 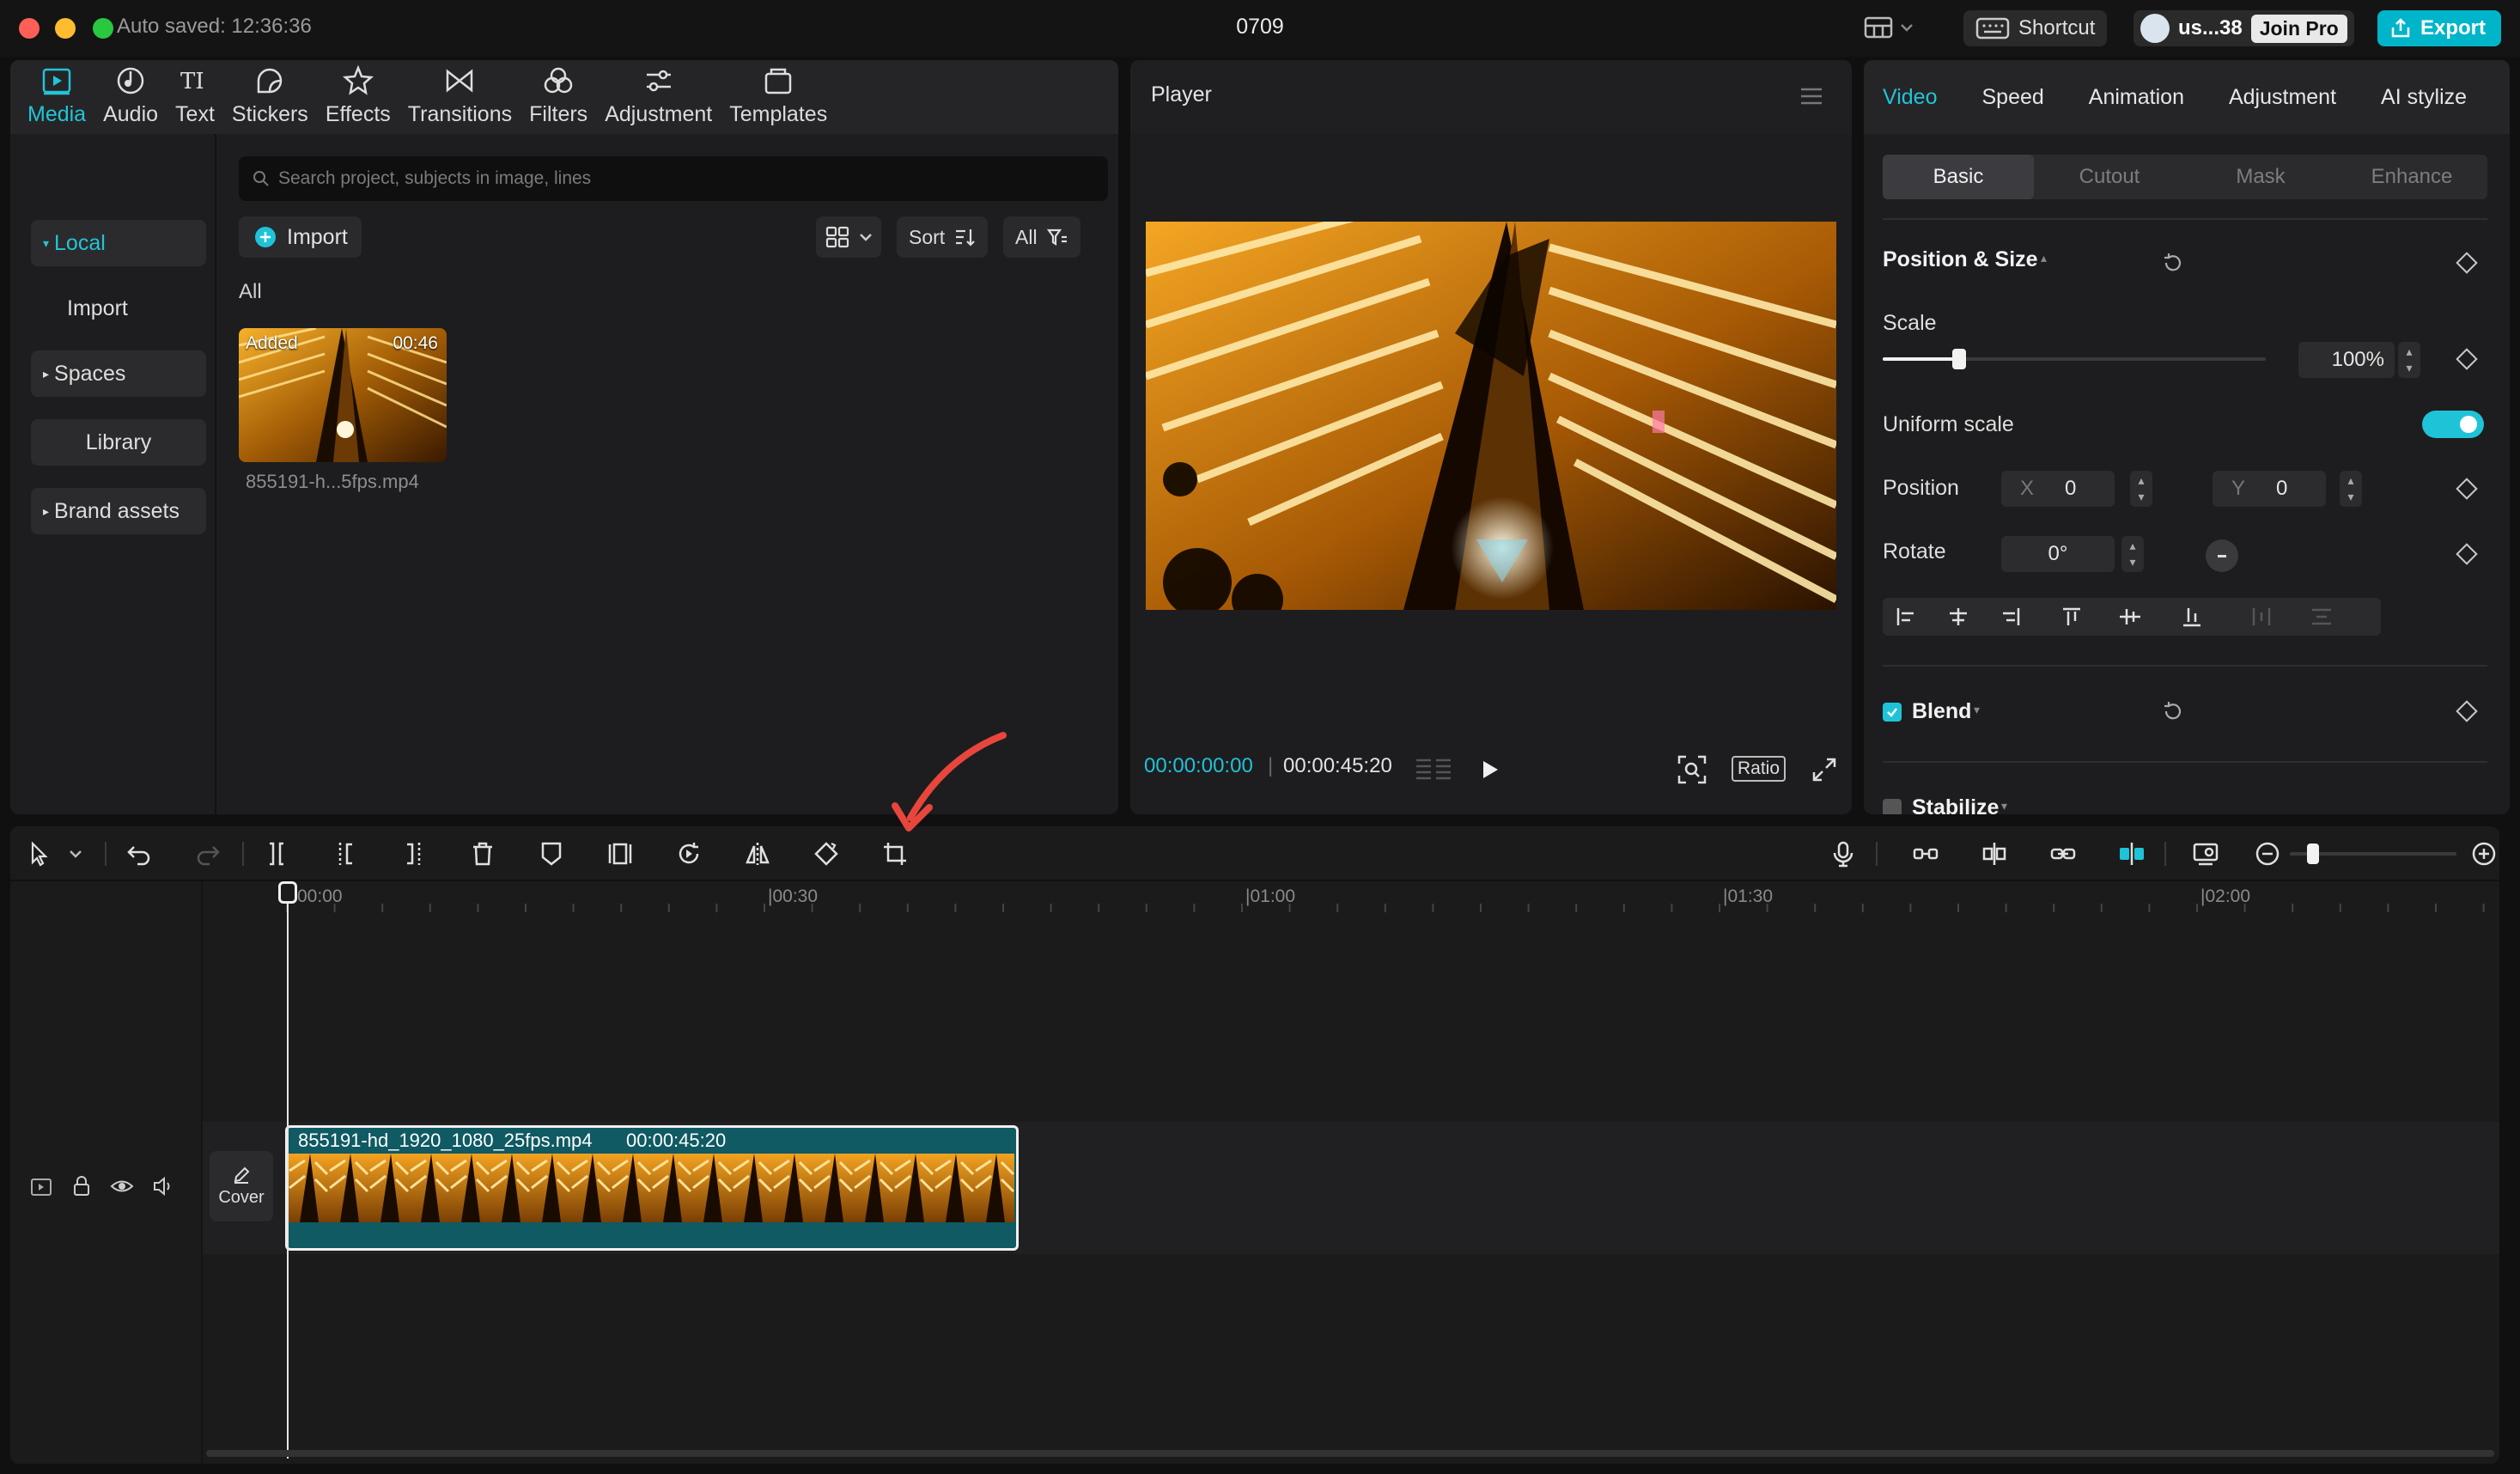 I want to click on playhead-handle, so click(x=288, y=892).